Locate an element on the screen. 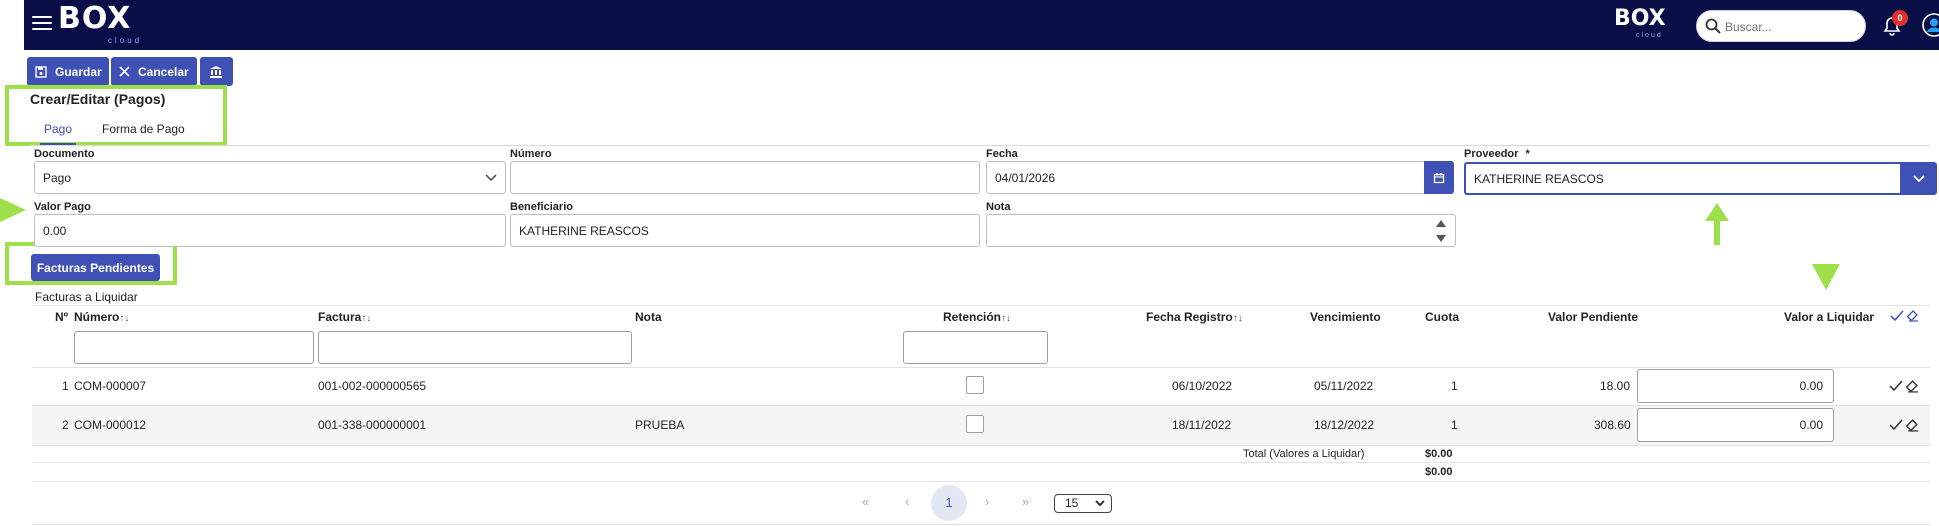 This screenshot has height=526, width=1939. tab-forma-de-pago: Forma de Pago is located at coordinates (143, 129).